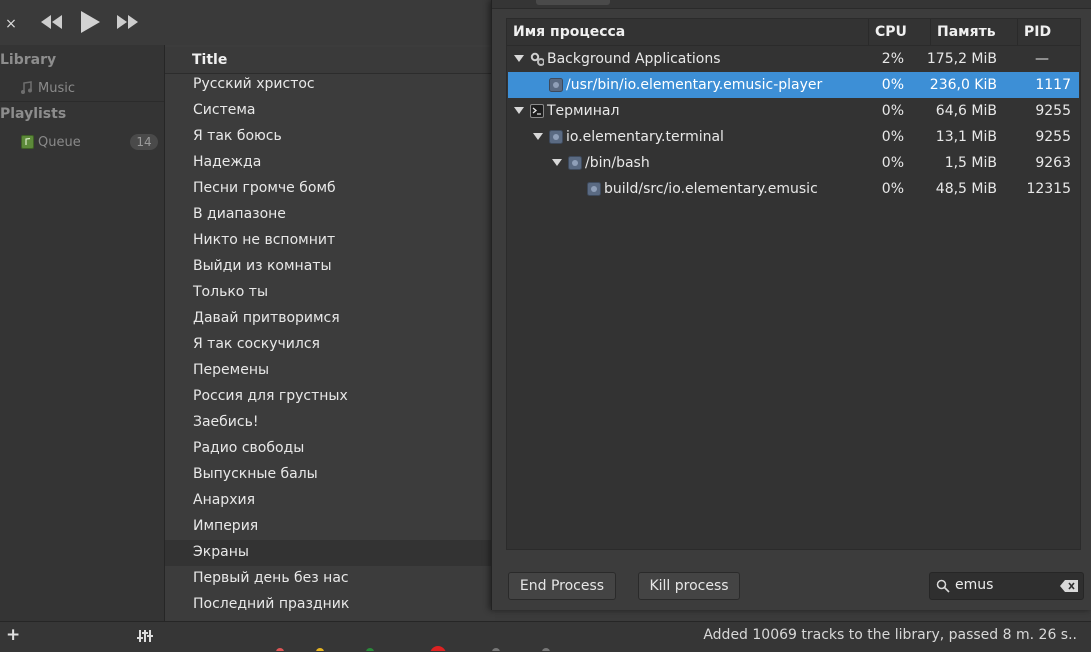  What do you see at coordinates (28, 60) in the screenshot?
I see `library-header: Library` at bounding box center [28, 60].